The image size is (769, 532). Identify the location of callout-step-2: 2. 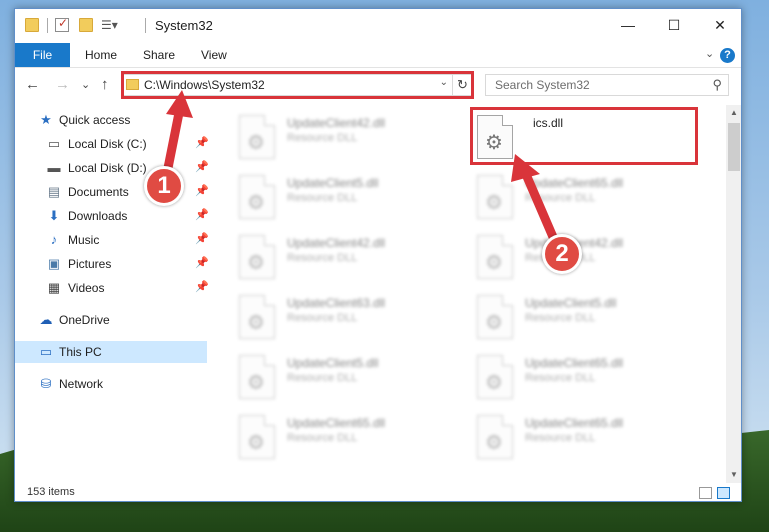
(562, 254).